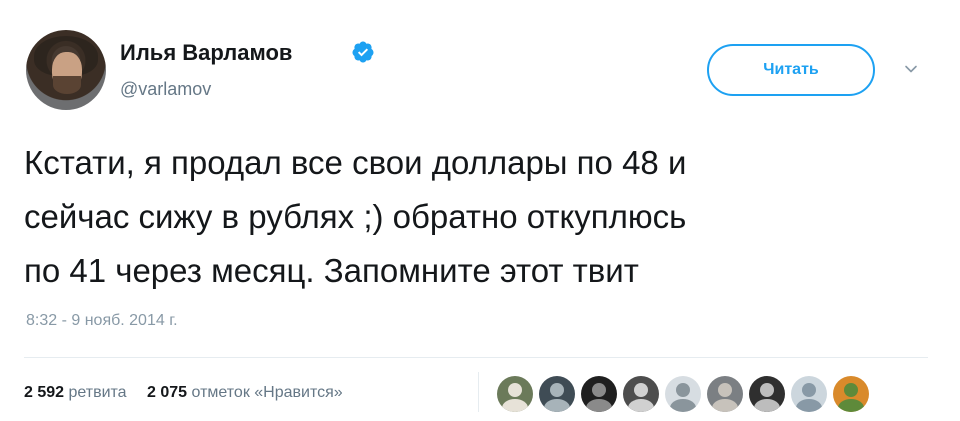 The height and width of the screenshot is (421, 960). I want to click on tweet-timestamp: 8:32 - 9 нояб. 2014 г., so click(102, 321).